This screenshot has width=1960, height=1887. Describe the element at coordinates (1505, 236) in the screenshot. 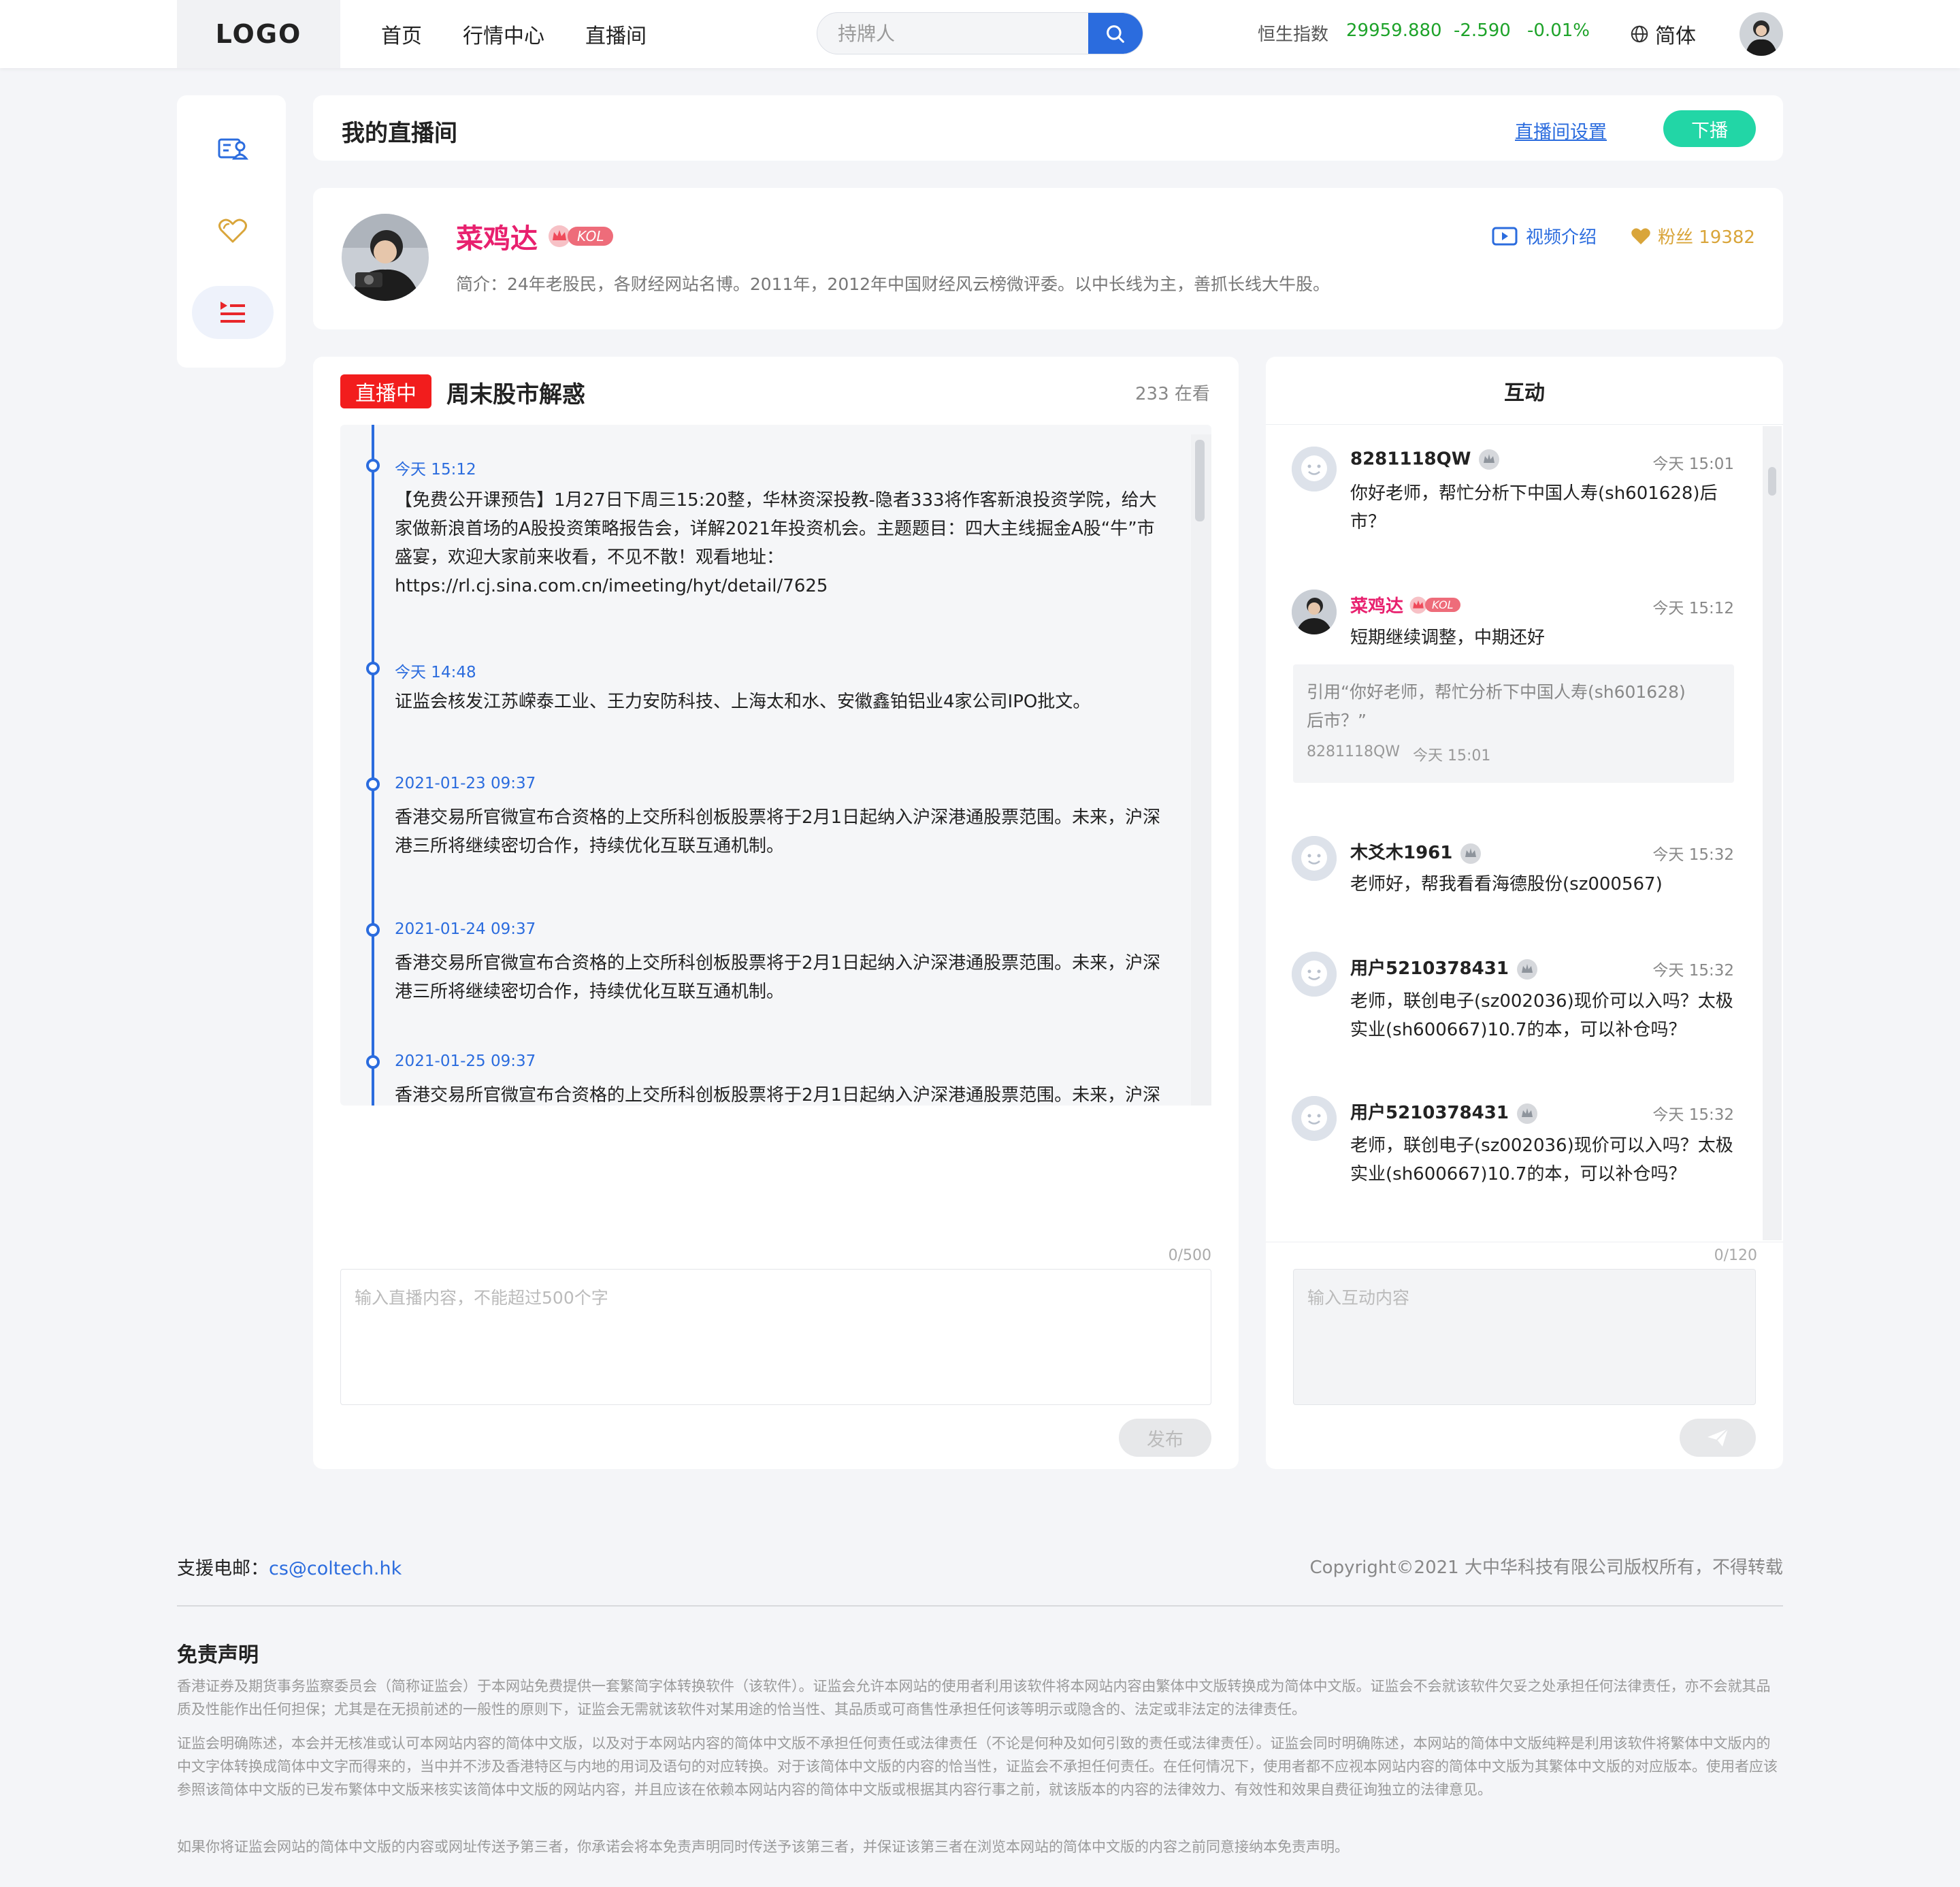

I see `video-play-icon` at that location.